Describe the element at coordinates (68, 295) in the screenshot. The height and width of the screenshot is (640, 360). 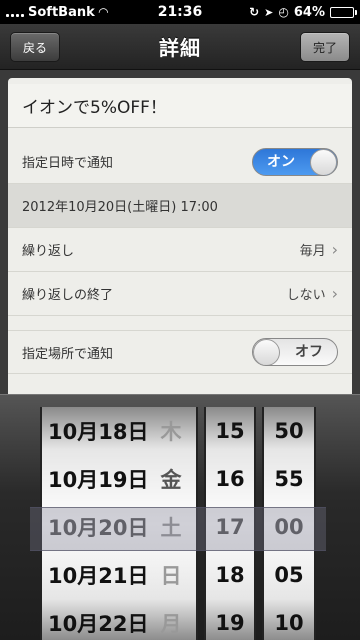
I see `repeat-end-label: 繰り返しの終了` at that location.